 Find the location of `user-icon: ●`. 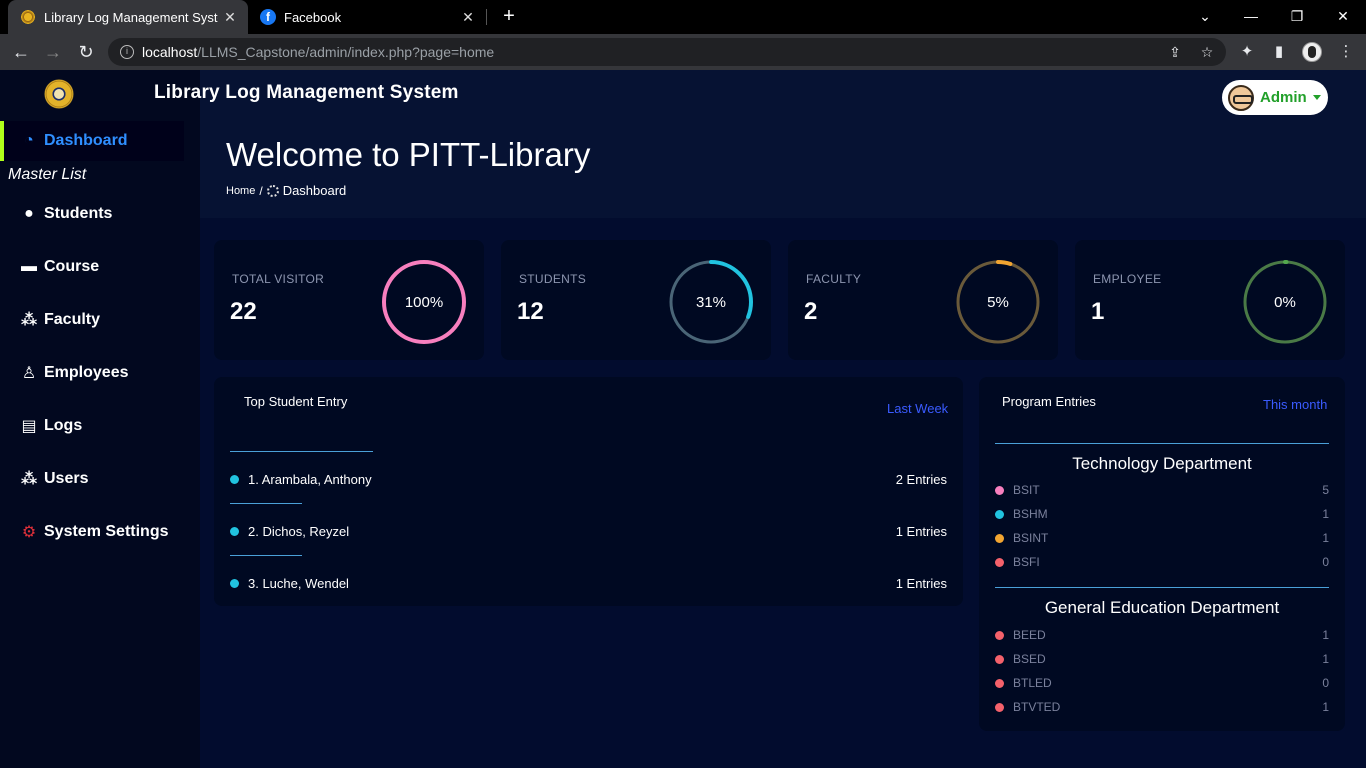

user-icon: ● is located at coordinates (29, 213).